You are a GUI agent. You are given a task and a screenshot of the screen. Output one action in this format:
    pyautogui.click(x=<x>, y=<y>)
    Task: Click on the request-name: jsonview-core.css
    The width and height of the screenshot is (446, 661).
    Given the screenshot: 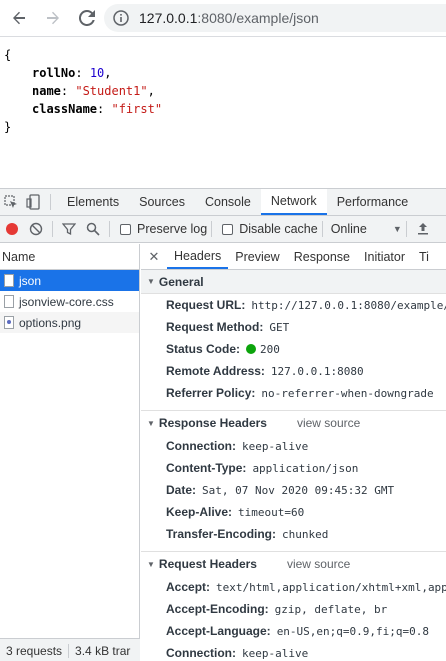 What is the action you would take?
    pyautogui.click(x=66, y=301)
    